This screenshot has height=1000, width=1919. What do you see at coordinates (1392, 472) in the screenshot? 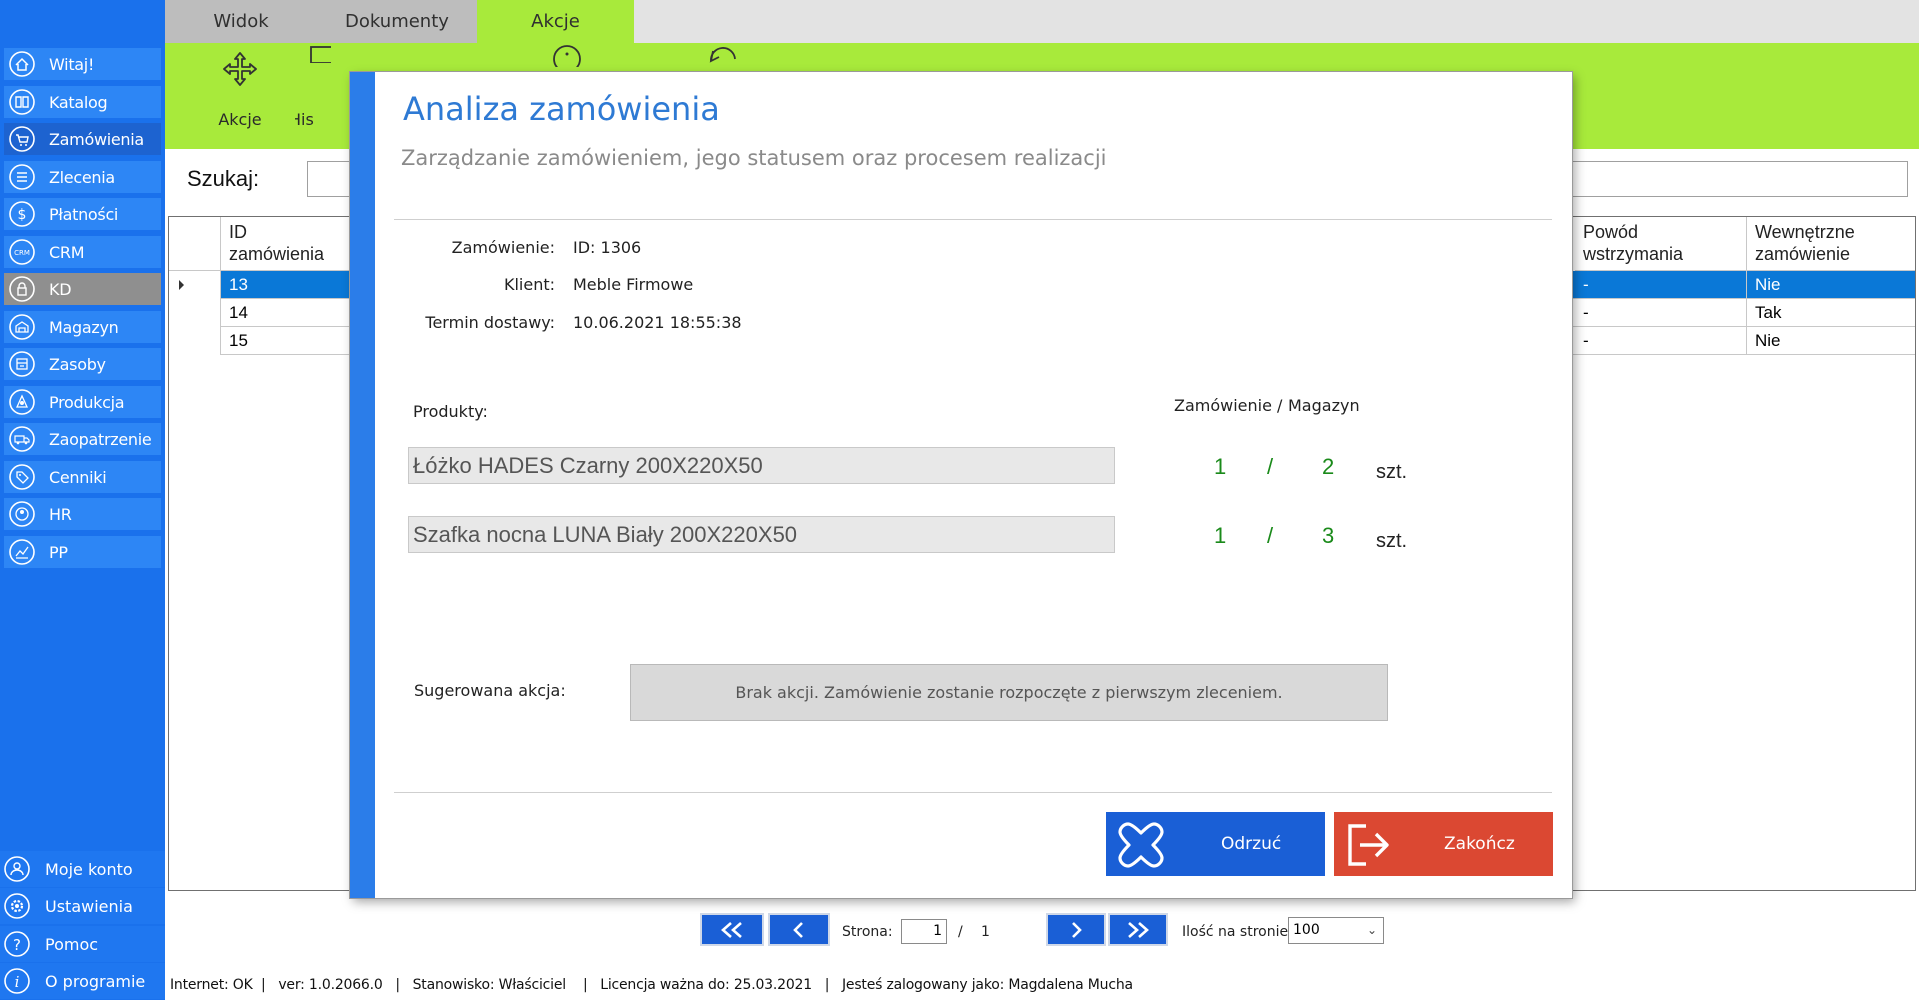
I see `unit-label: szt.` at bounding box center [1392, 472].